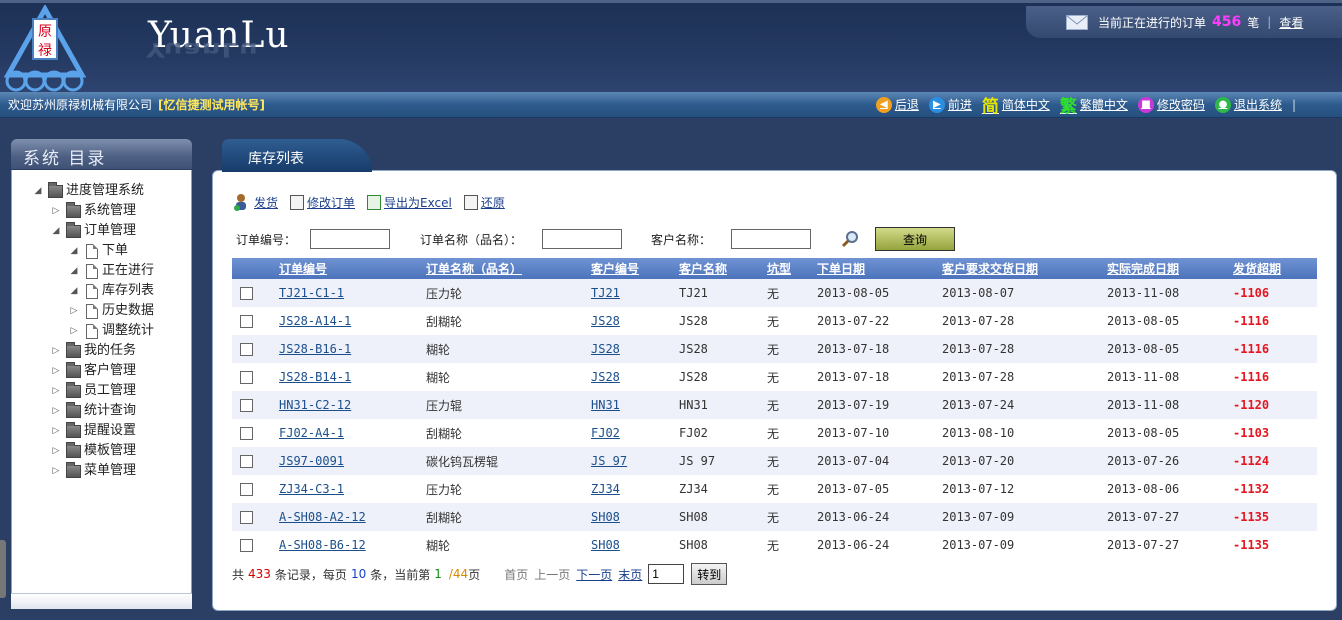 This screenshot has width=1342, height=620. What do you see at coordinates (1077, 22) in the screenshot?
I see `mail-icon` at bounding box center [1077, 22].